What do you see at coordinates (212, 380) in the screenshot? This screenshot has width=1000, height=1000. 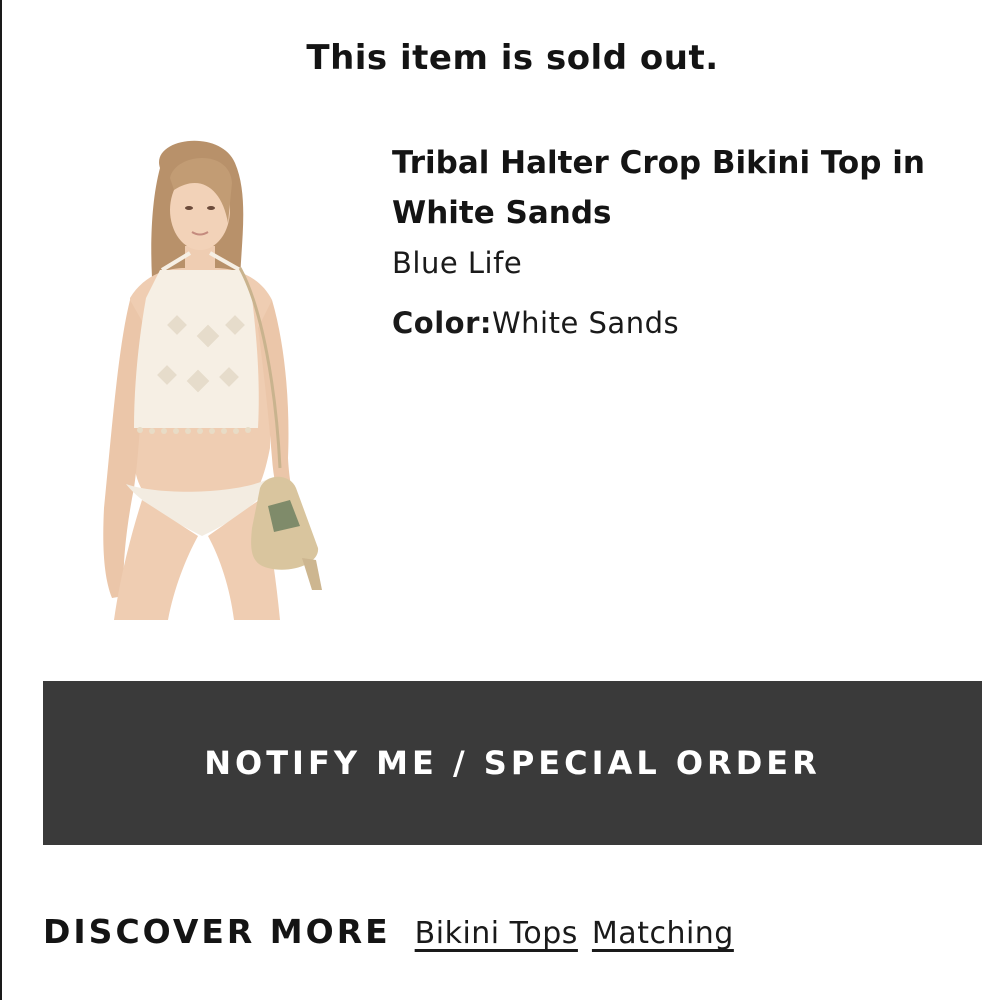 I see `product-photo-icon` at bounding box center [212, 380].